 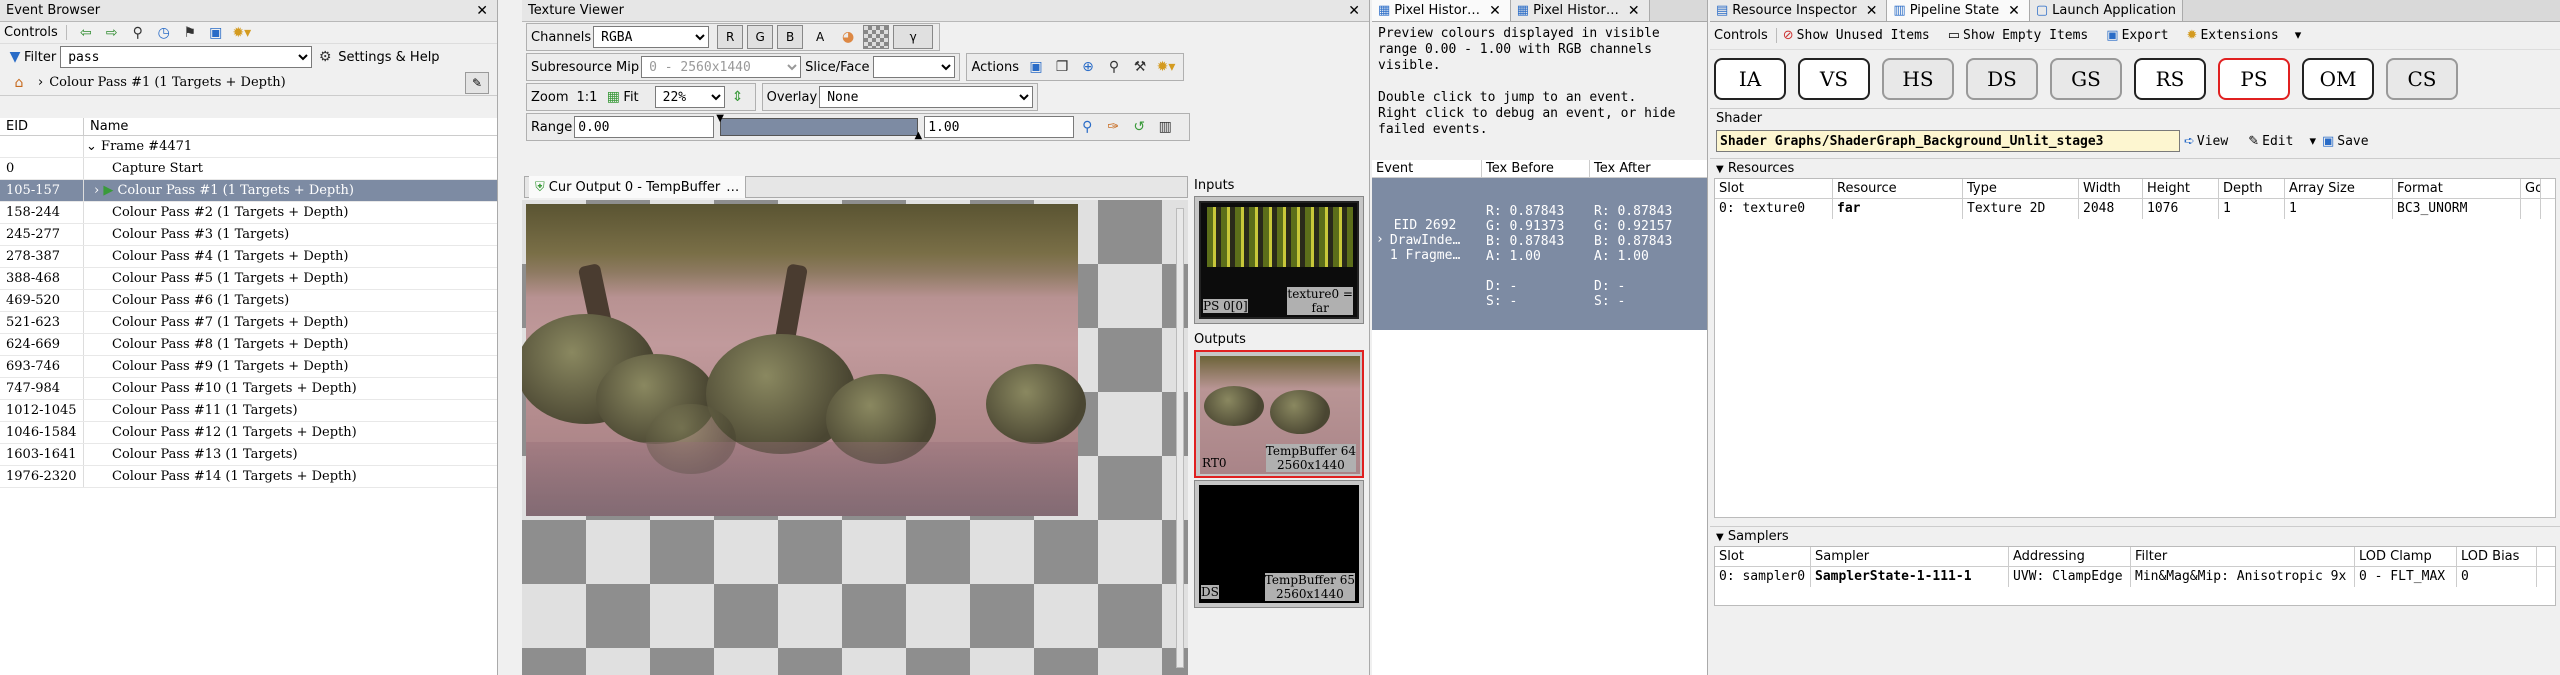 I want to click on tex-after-column-header: Tex After, so click(x=1648, y=168).